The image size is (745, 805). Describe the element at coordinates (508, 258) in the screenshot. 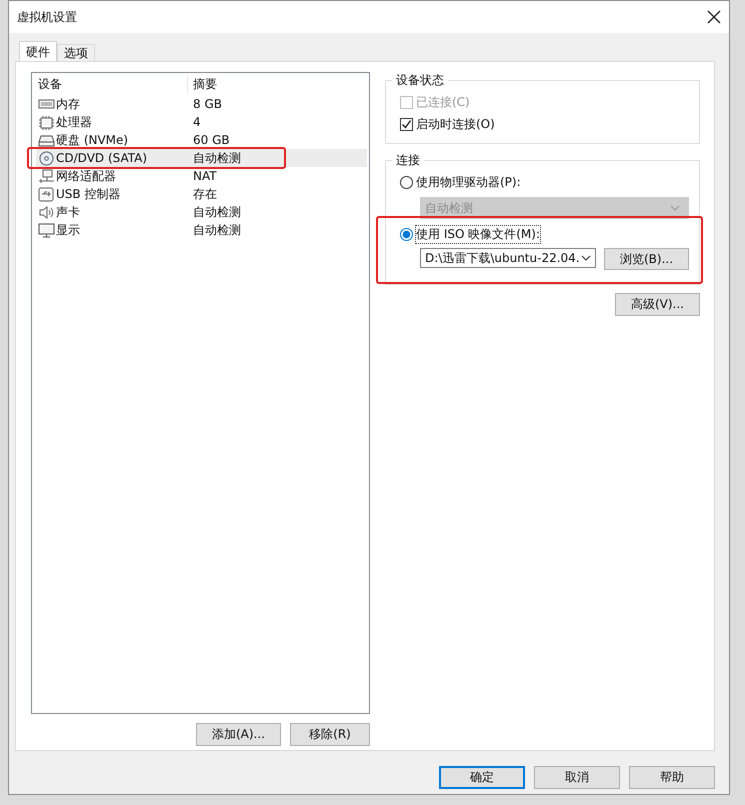

I see `iso-path-field: D:\迅雷下载\ubuntu-22.04.` at that location.